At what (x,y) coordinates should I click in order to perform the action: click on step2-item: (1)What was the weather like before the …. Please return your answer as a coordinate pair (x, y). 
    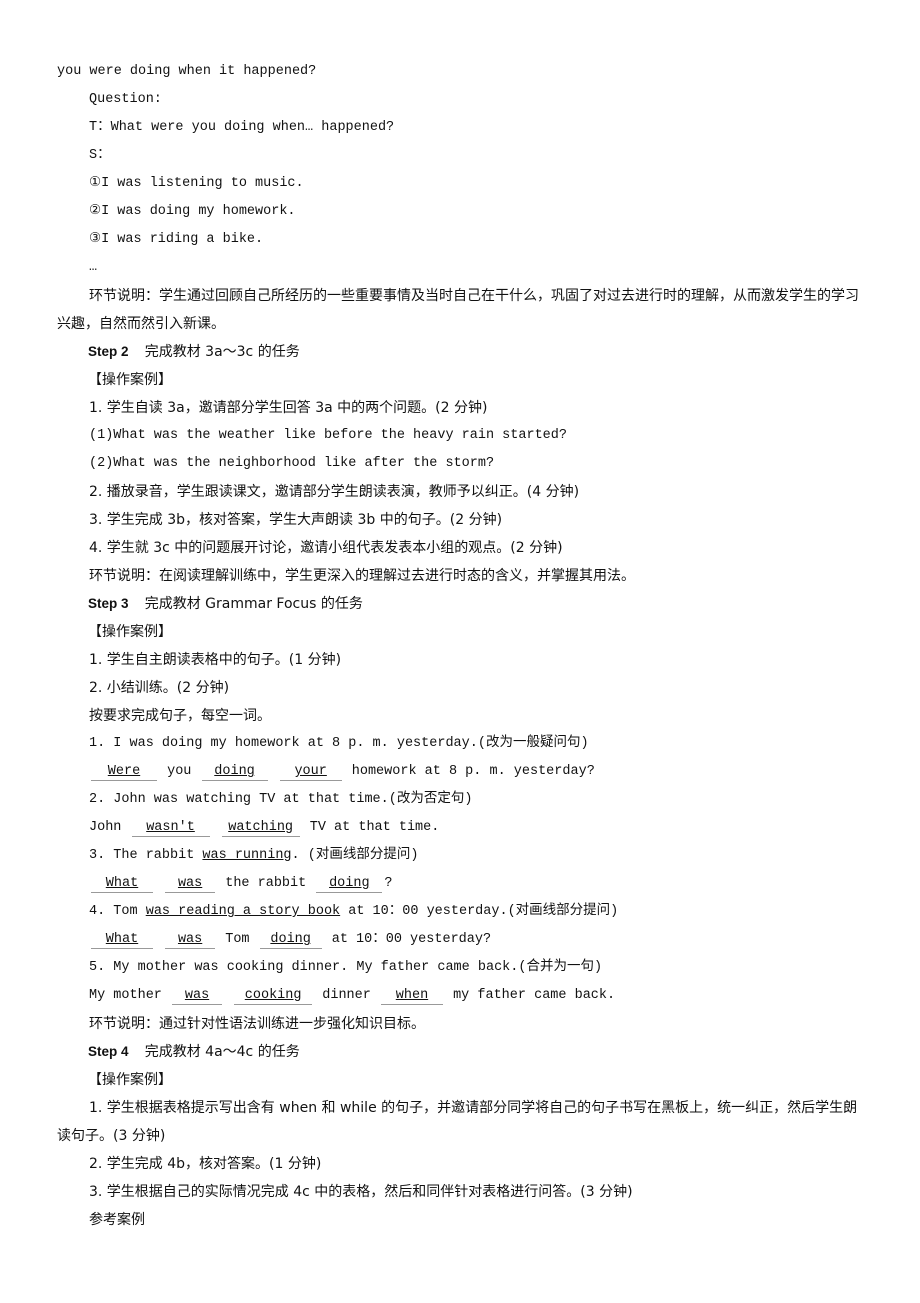
    Looking at the image, I should click on (328, 435).